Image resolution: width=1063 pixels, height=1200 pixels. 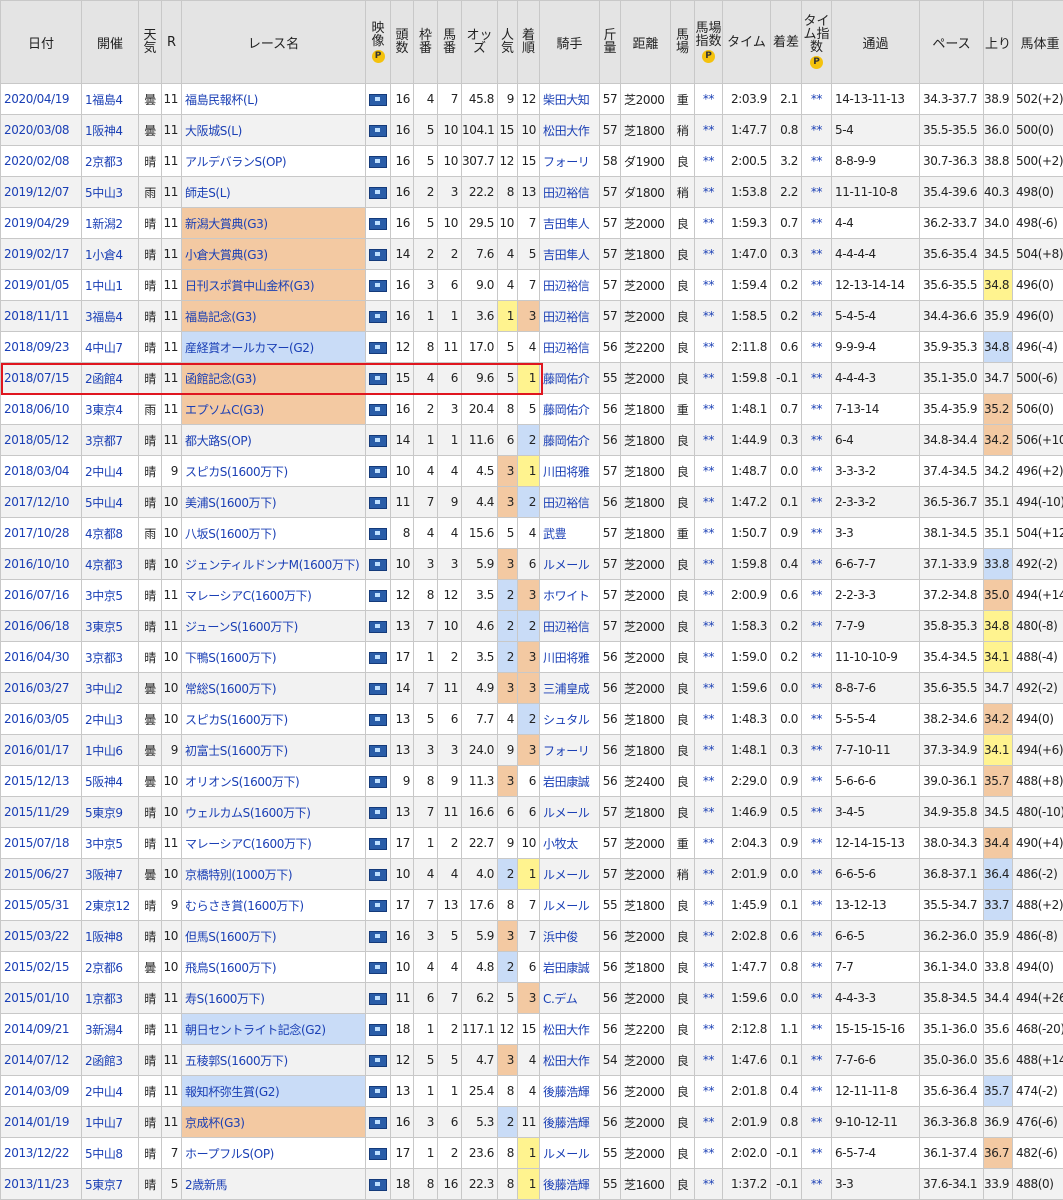 What do you see at coordinates (569, 998) in the screenshot?
I see `jockey-link: C.デム` at bounding box center [569, 998].